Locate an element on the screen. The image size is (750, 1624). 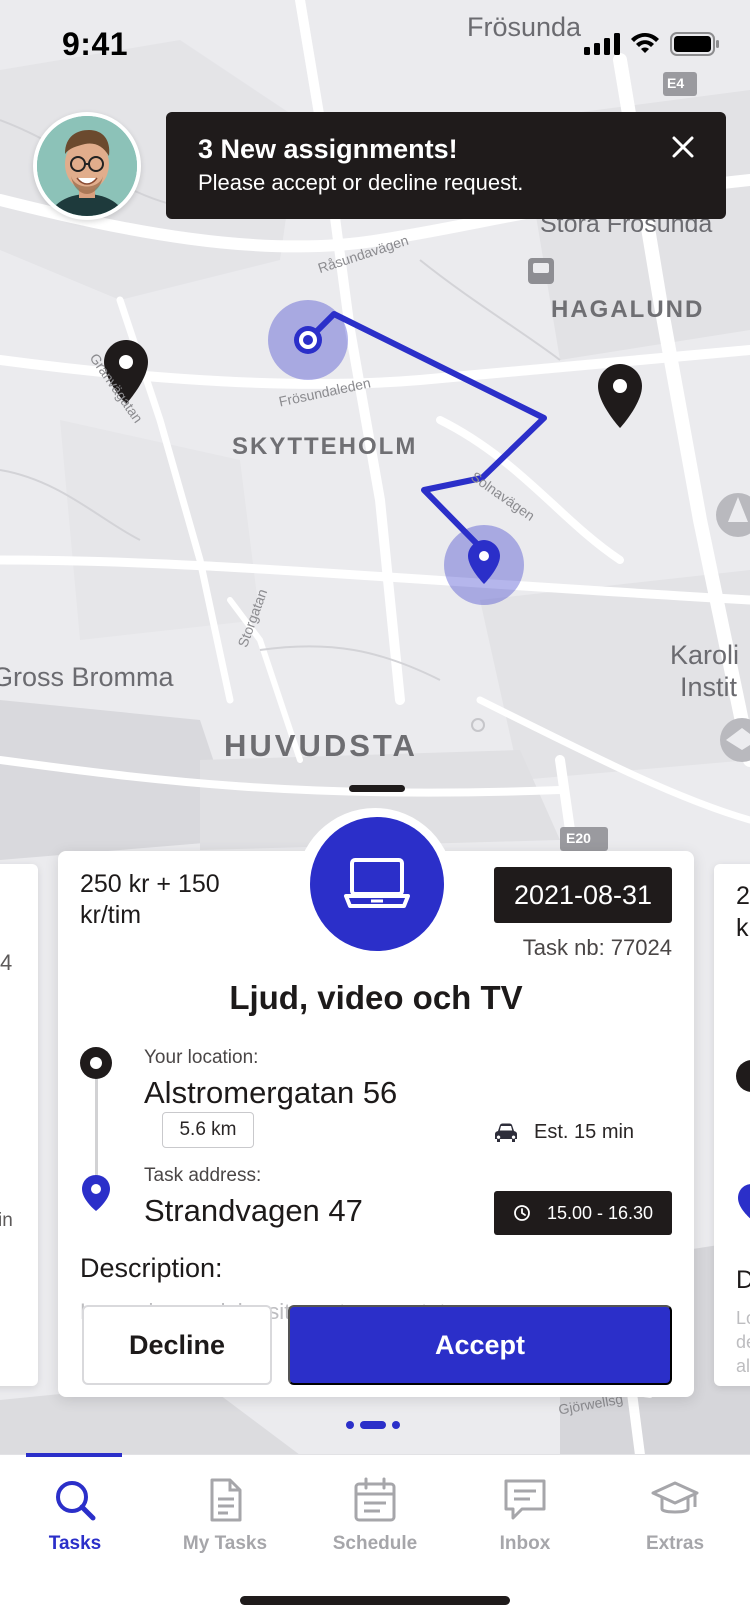
side-card-text: in is located at coordinates (6, 1220).